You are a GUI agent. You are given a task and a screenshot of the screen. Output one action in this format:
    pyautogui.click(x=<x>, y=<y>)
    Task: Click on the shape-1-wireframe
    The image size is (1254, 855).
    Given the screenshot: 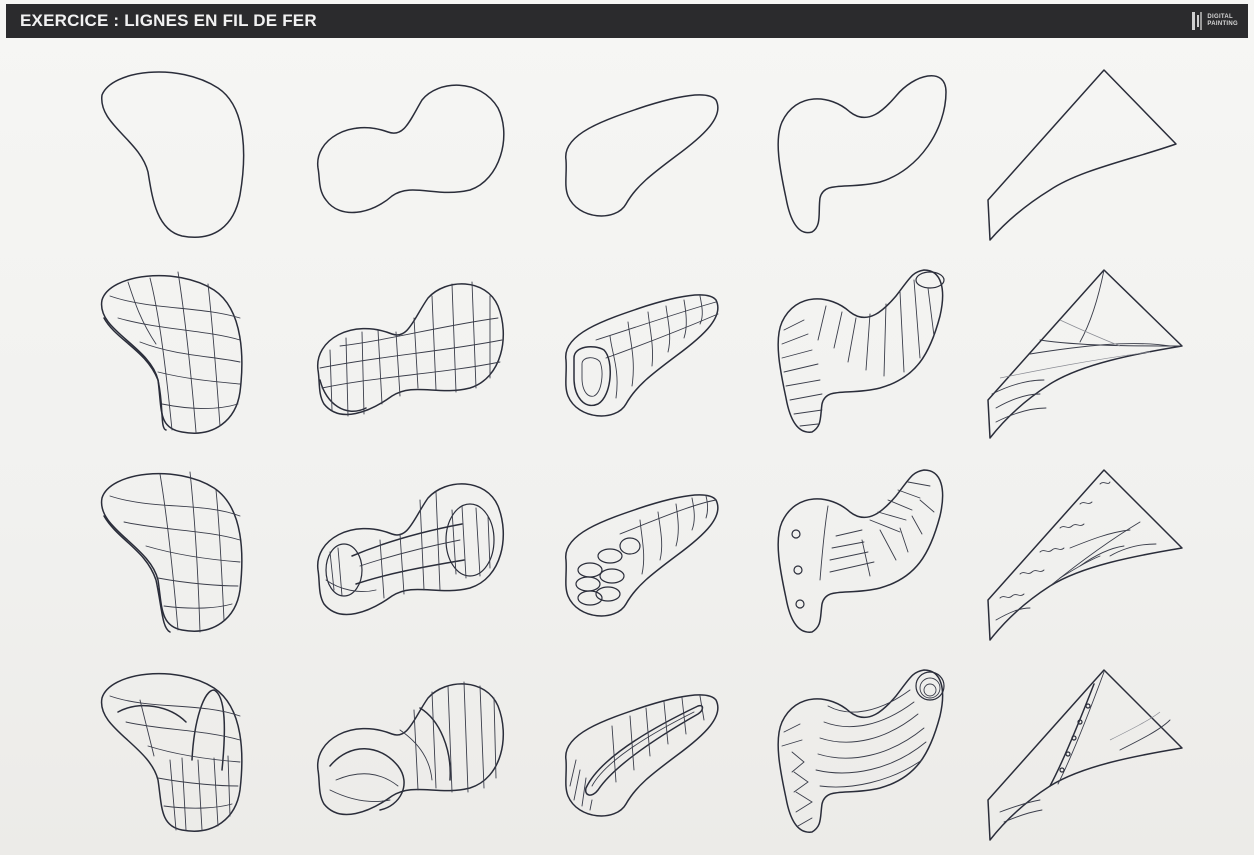 What is the action you would take?
    pyautogui.click(x=171, y=352)
    